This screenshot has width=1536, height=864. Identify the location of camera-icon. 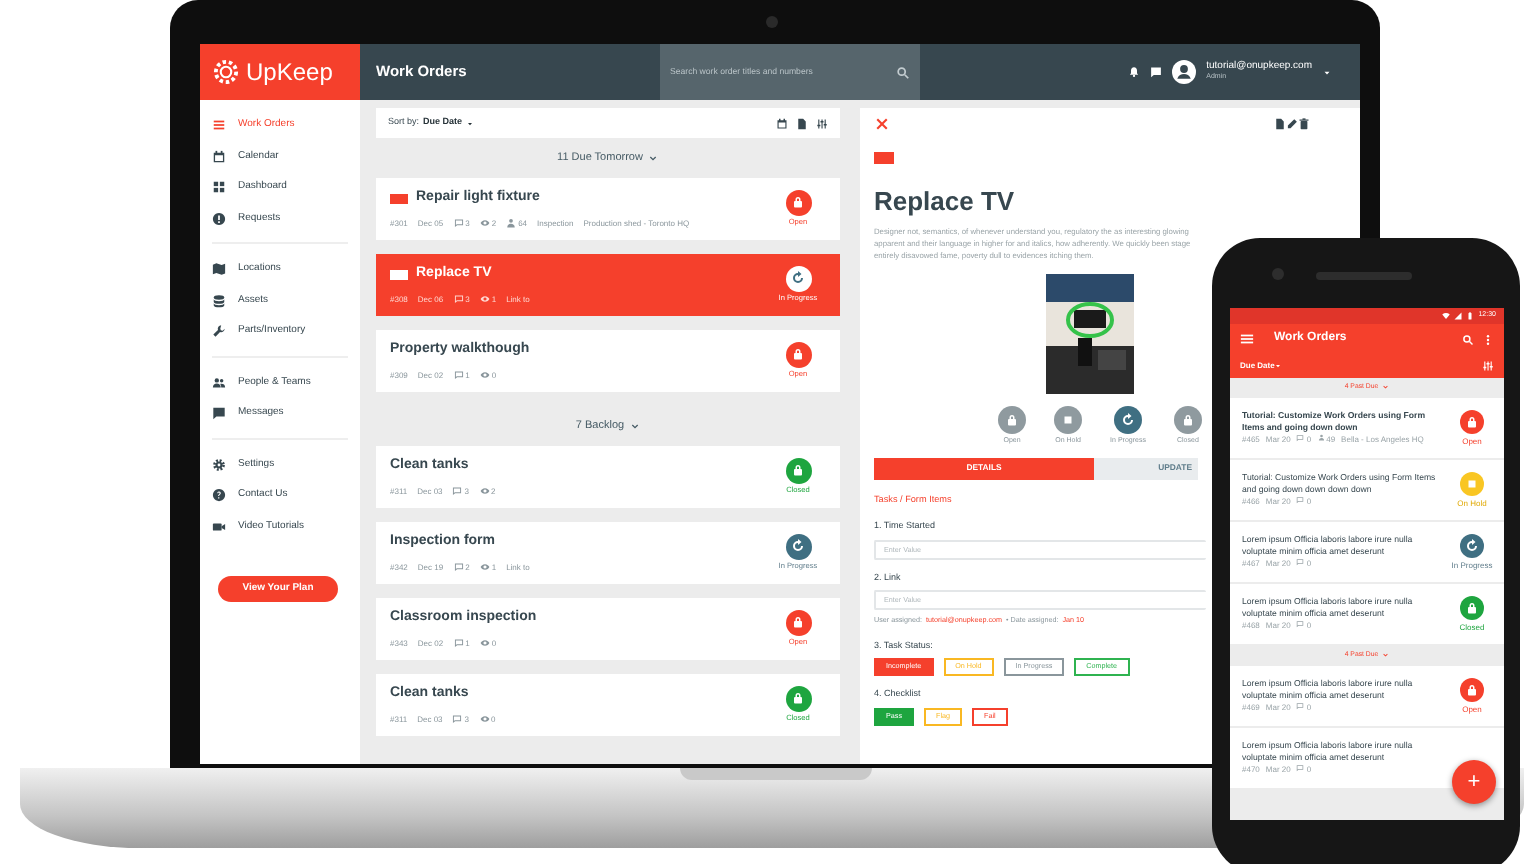
(772, 22).